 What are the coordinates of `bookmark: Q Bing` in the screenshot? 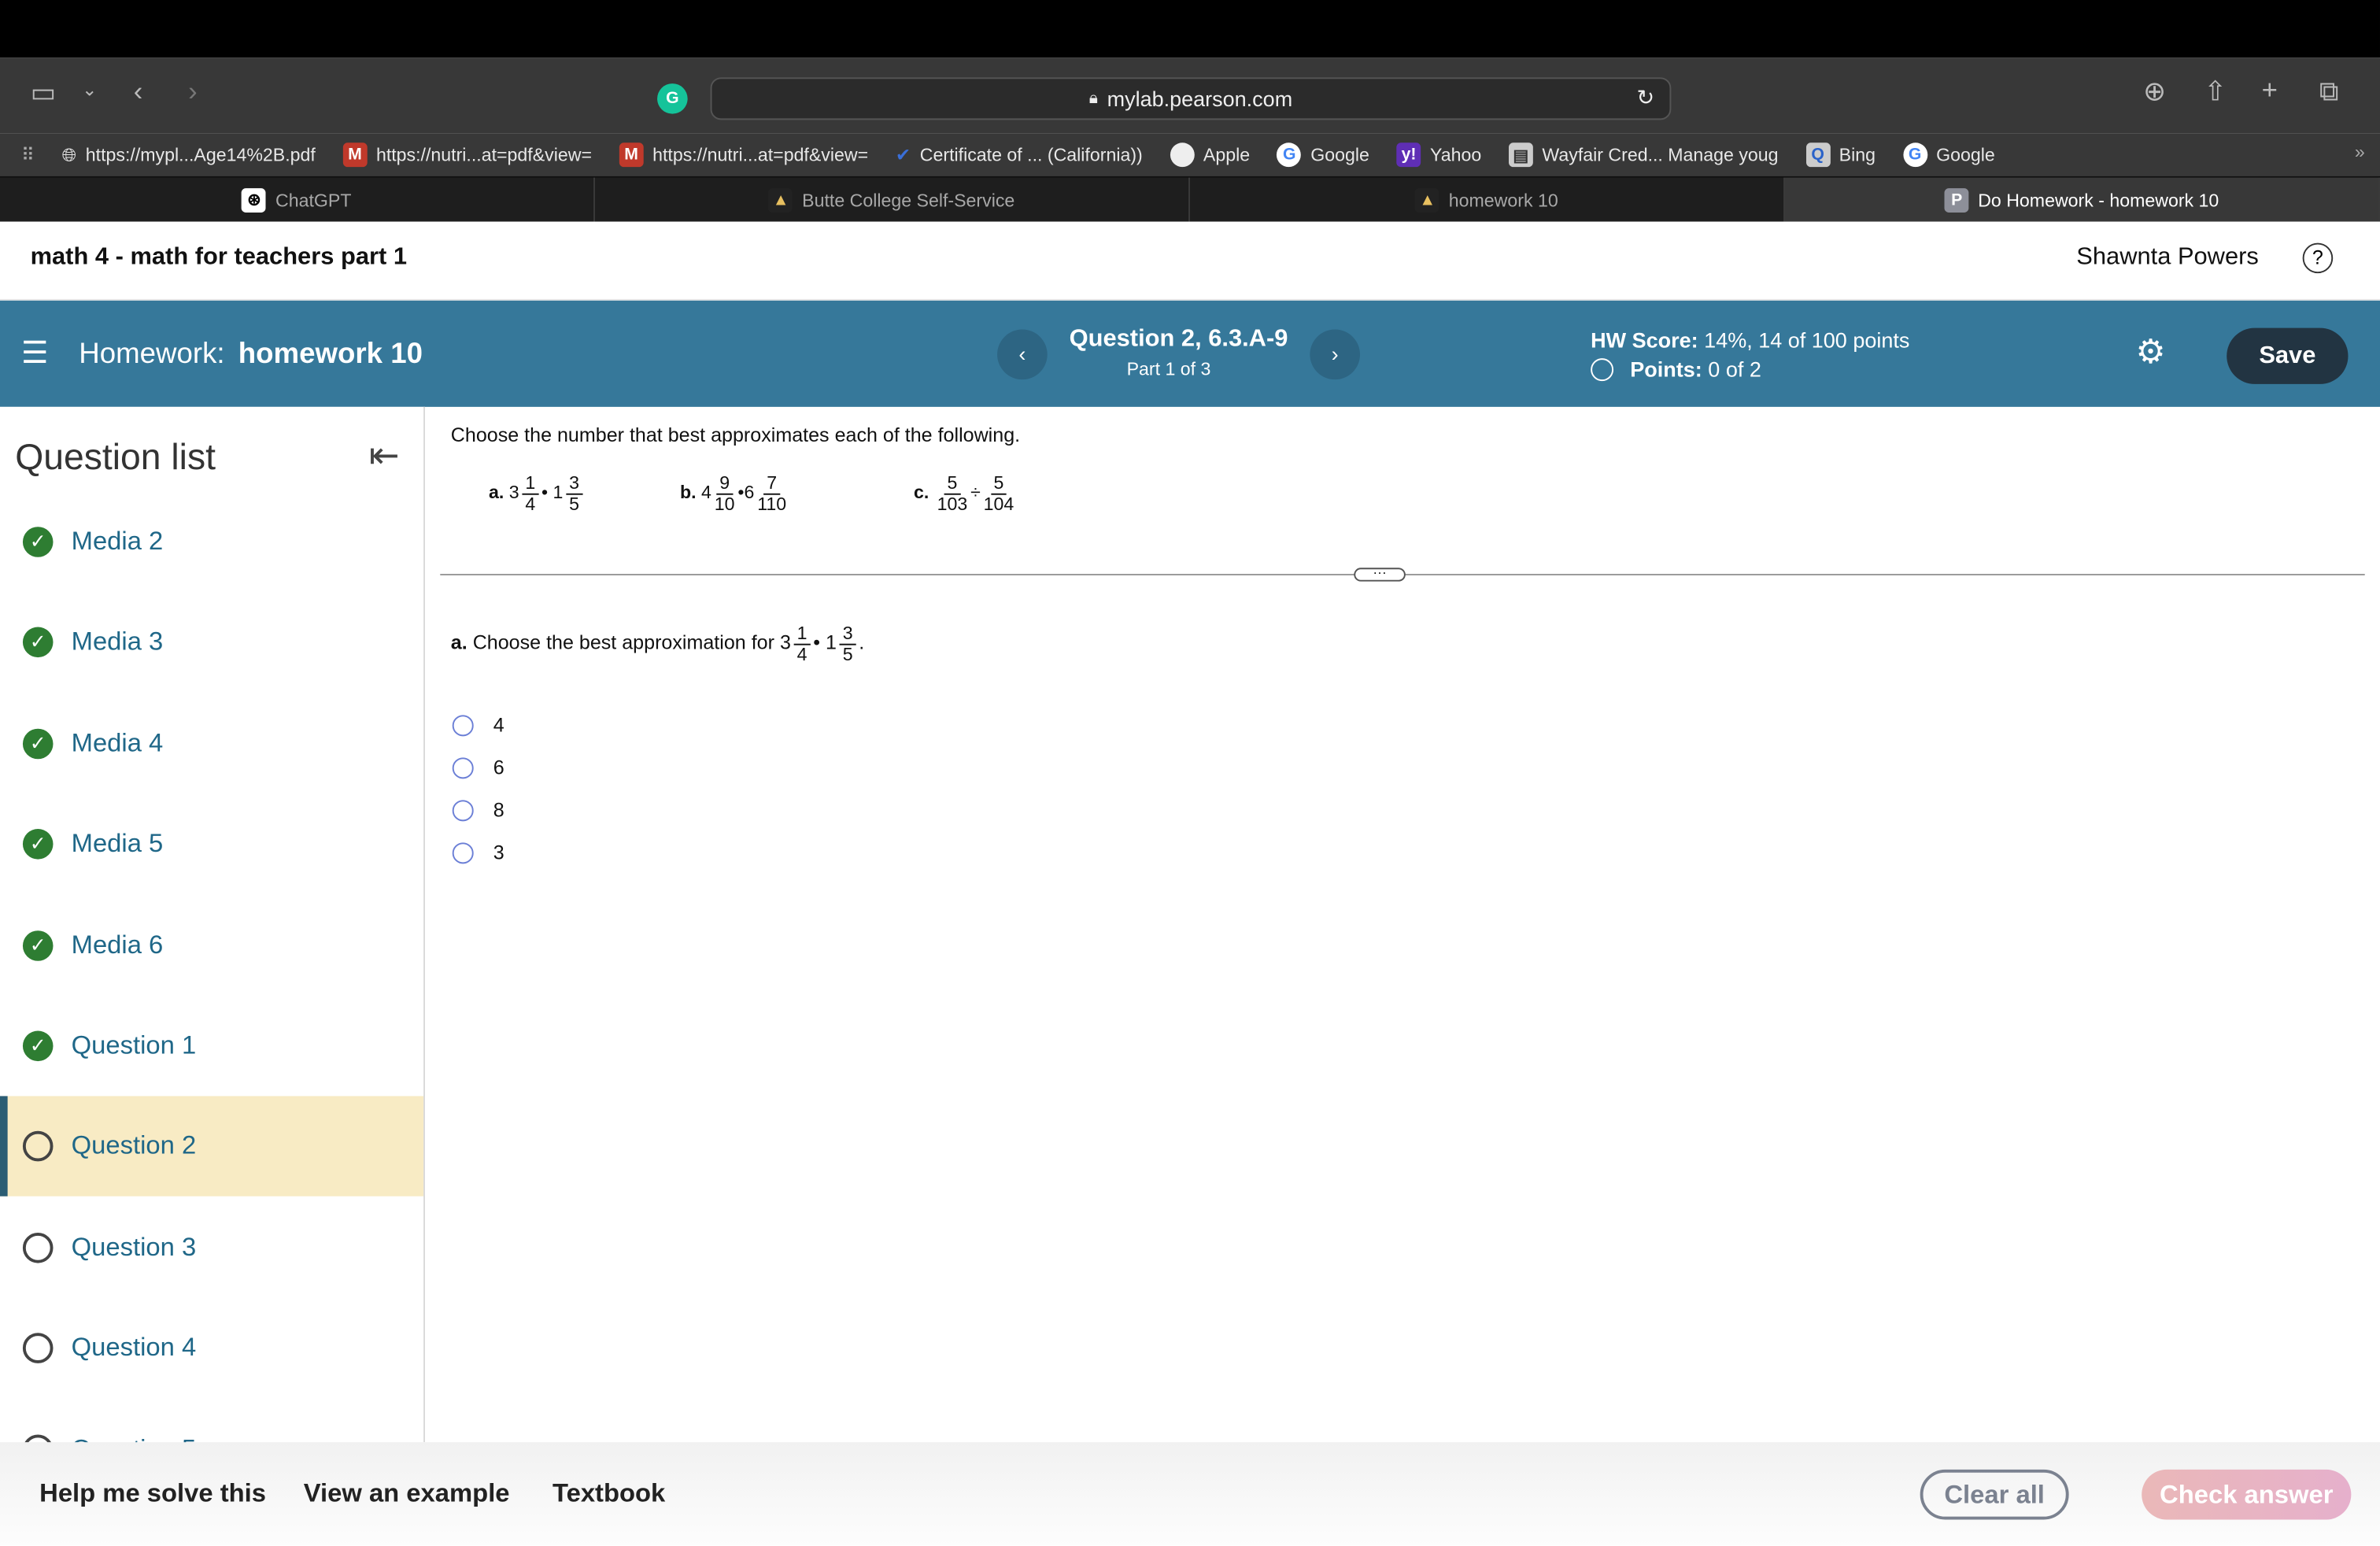 It's located at (1840, 155).